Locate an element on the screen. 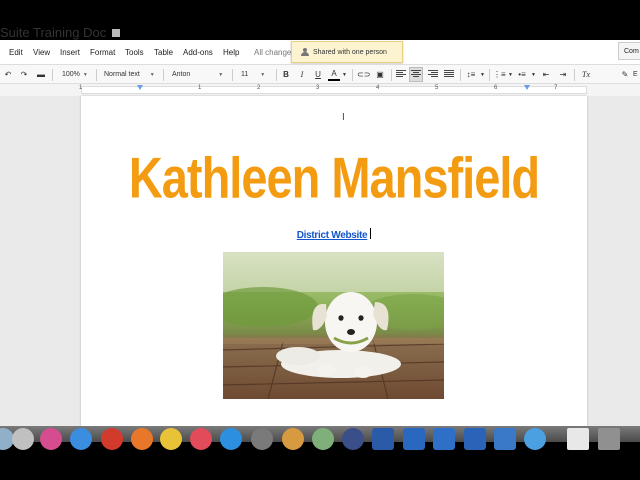 This screenshot has height=480, width=640. font-size-value: 11 is located at coordinates (245, 74).